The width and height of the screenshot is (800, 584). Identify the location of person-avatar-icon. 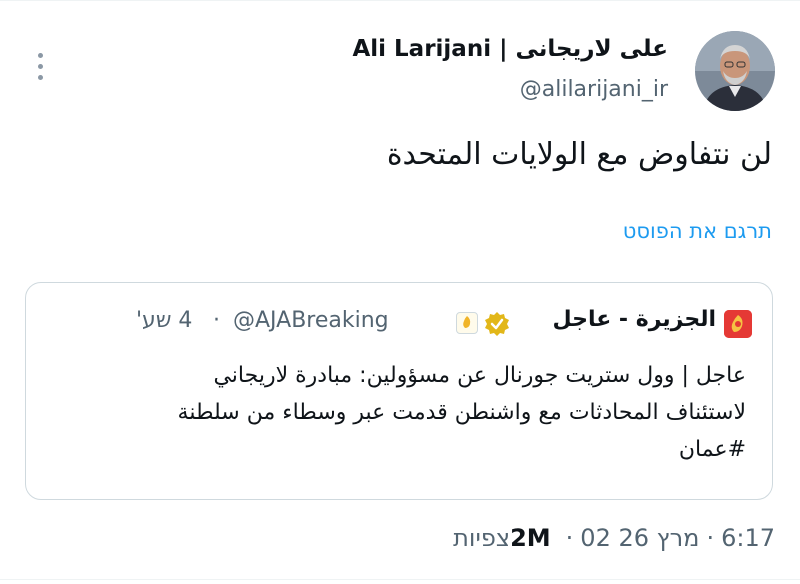
(735, 71).